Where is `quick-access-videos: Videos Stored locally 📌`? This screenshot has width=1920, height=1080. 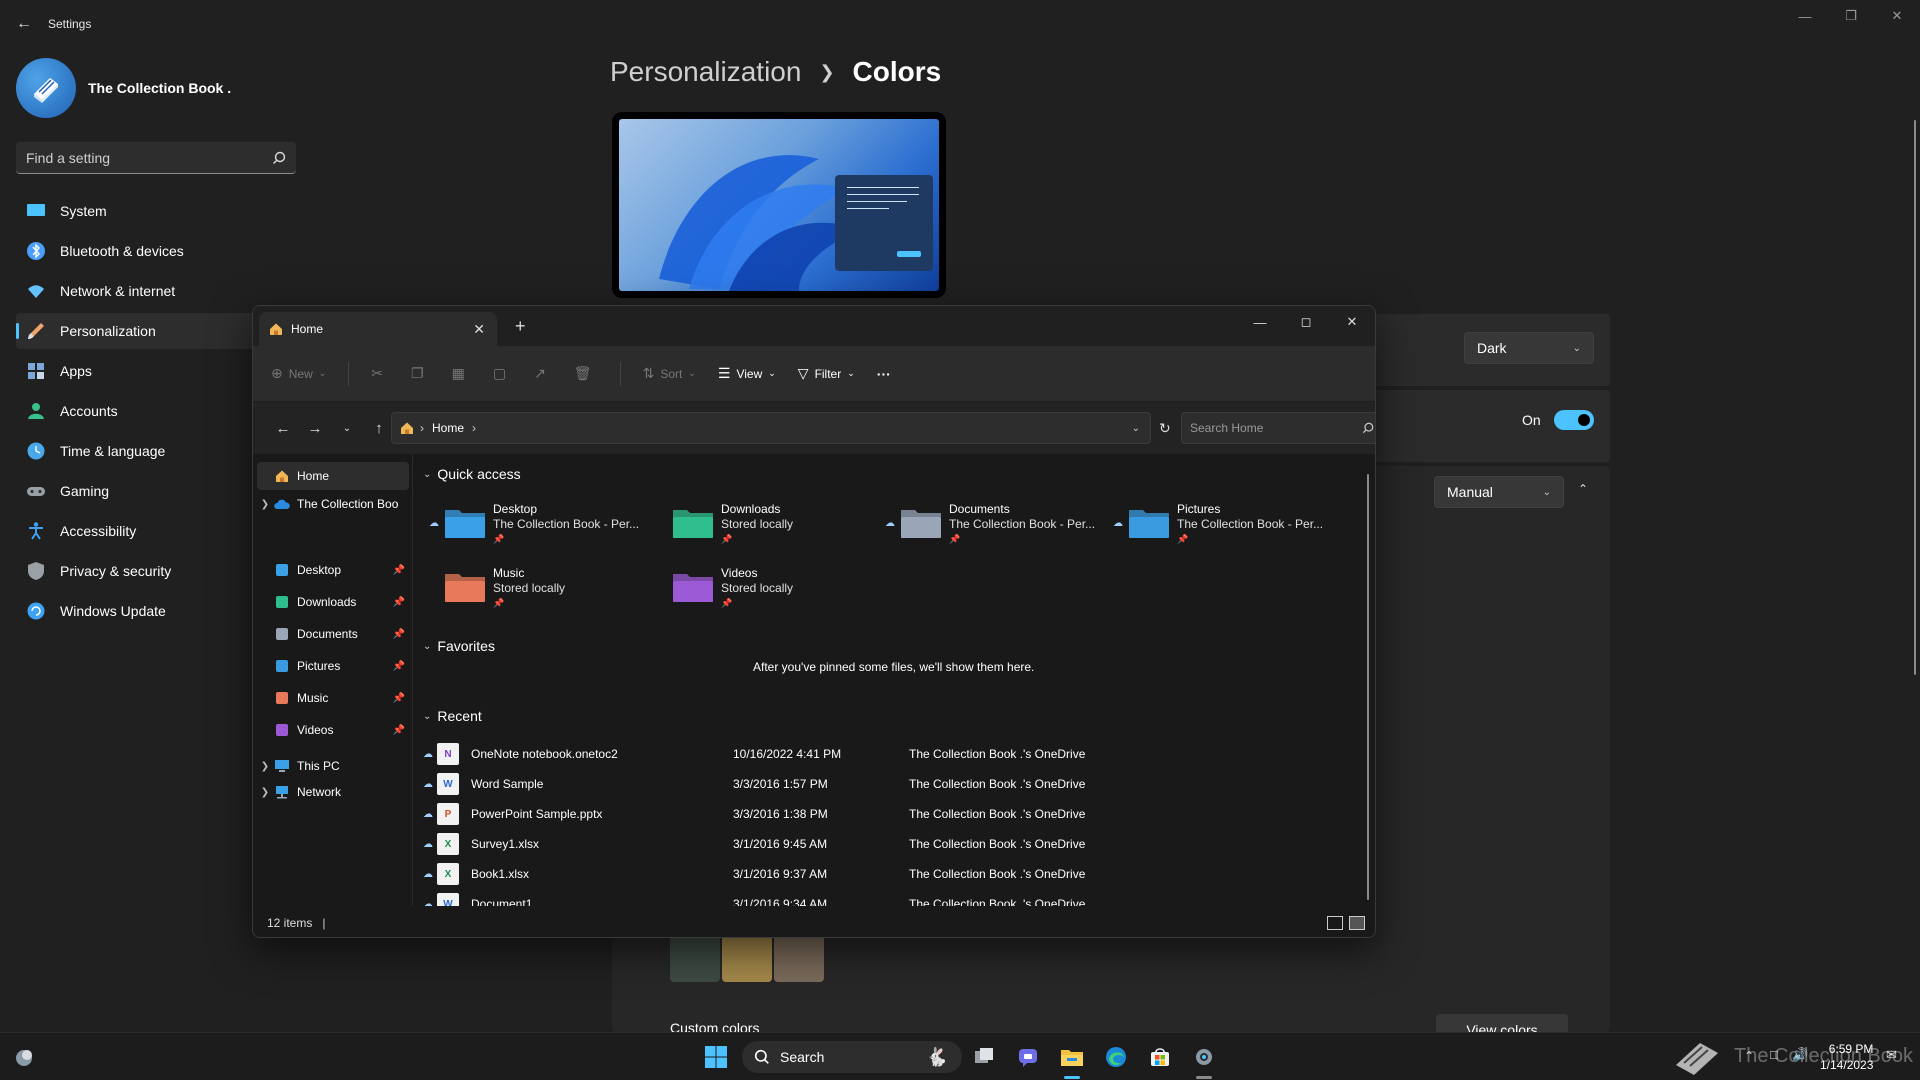
quick-access-videos: Videos Stored locally 📌 is located at coordinates (772, 591).